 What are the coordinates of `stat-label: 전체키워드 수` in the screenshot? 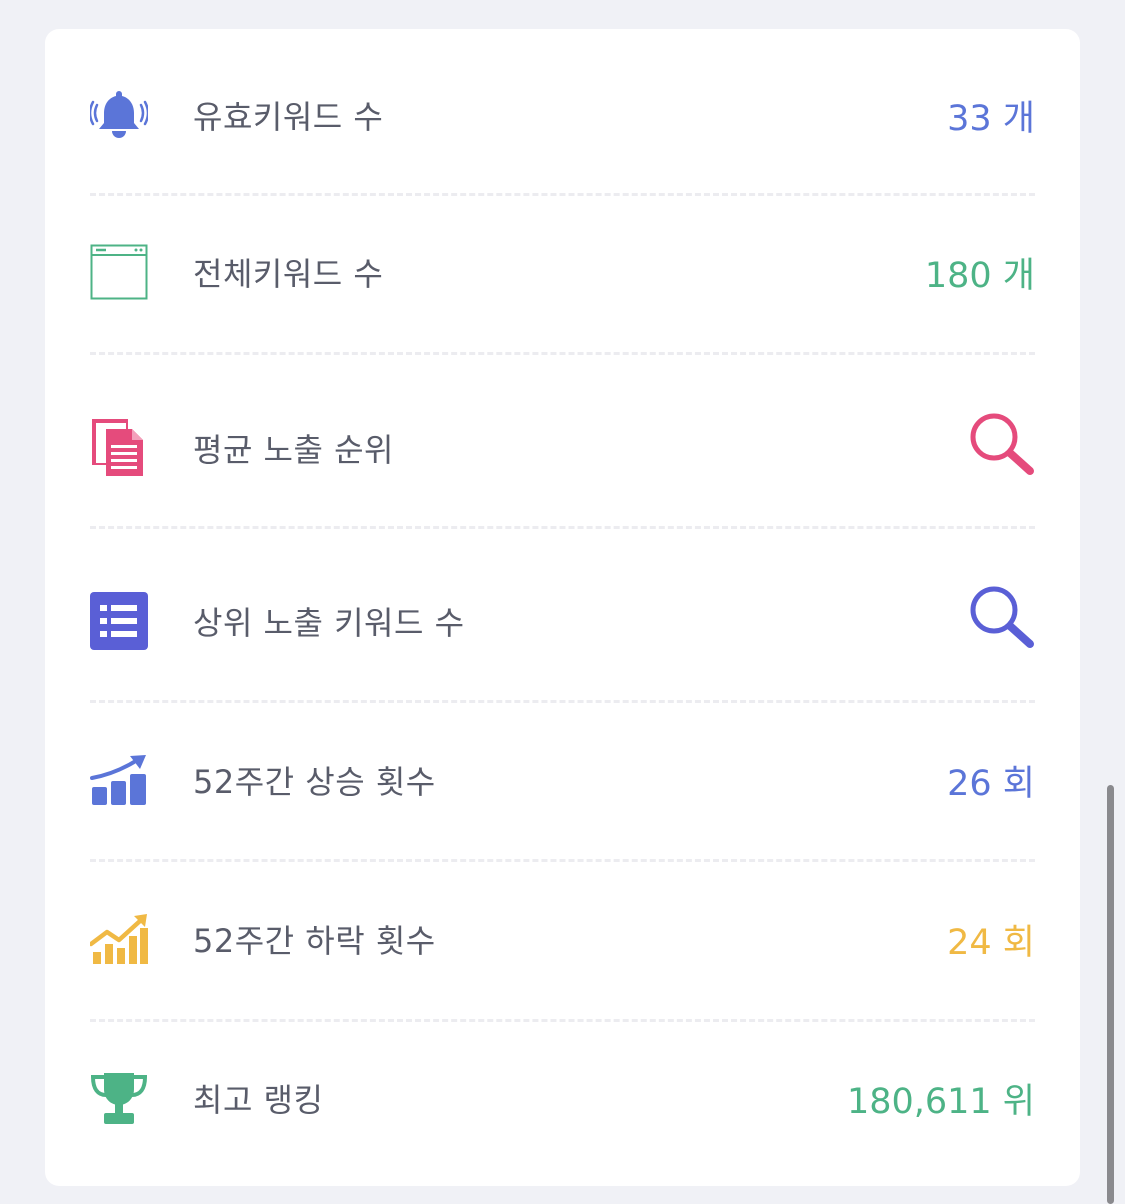 It's located at (288, 274).